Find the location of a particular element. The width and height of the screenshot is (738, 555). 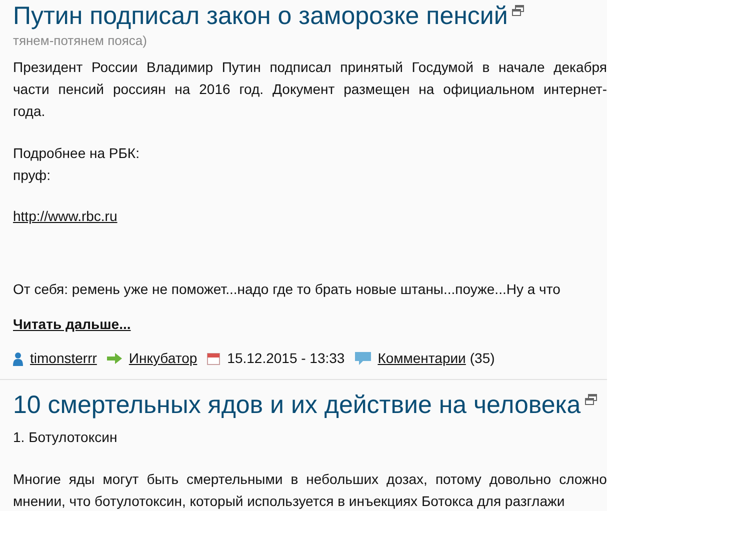

comments-link: Комментарии is located at coordinates (422, 358).